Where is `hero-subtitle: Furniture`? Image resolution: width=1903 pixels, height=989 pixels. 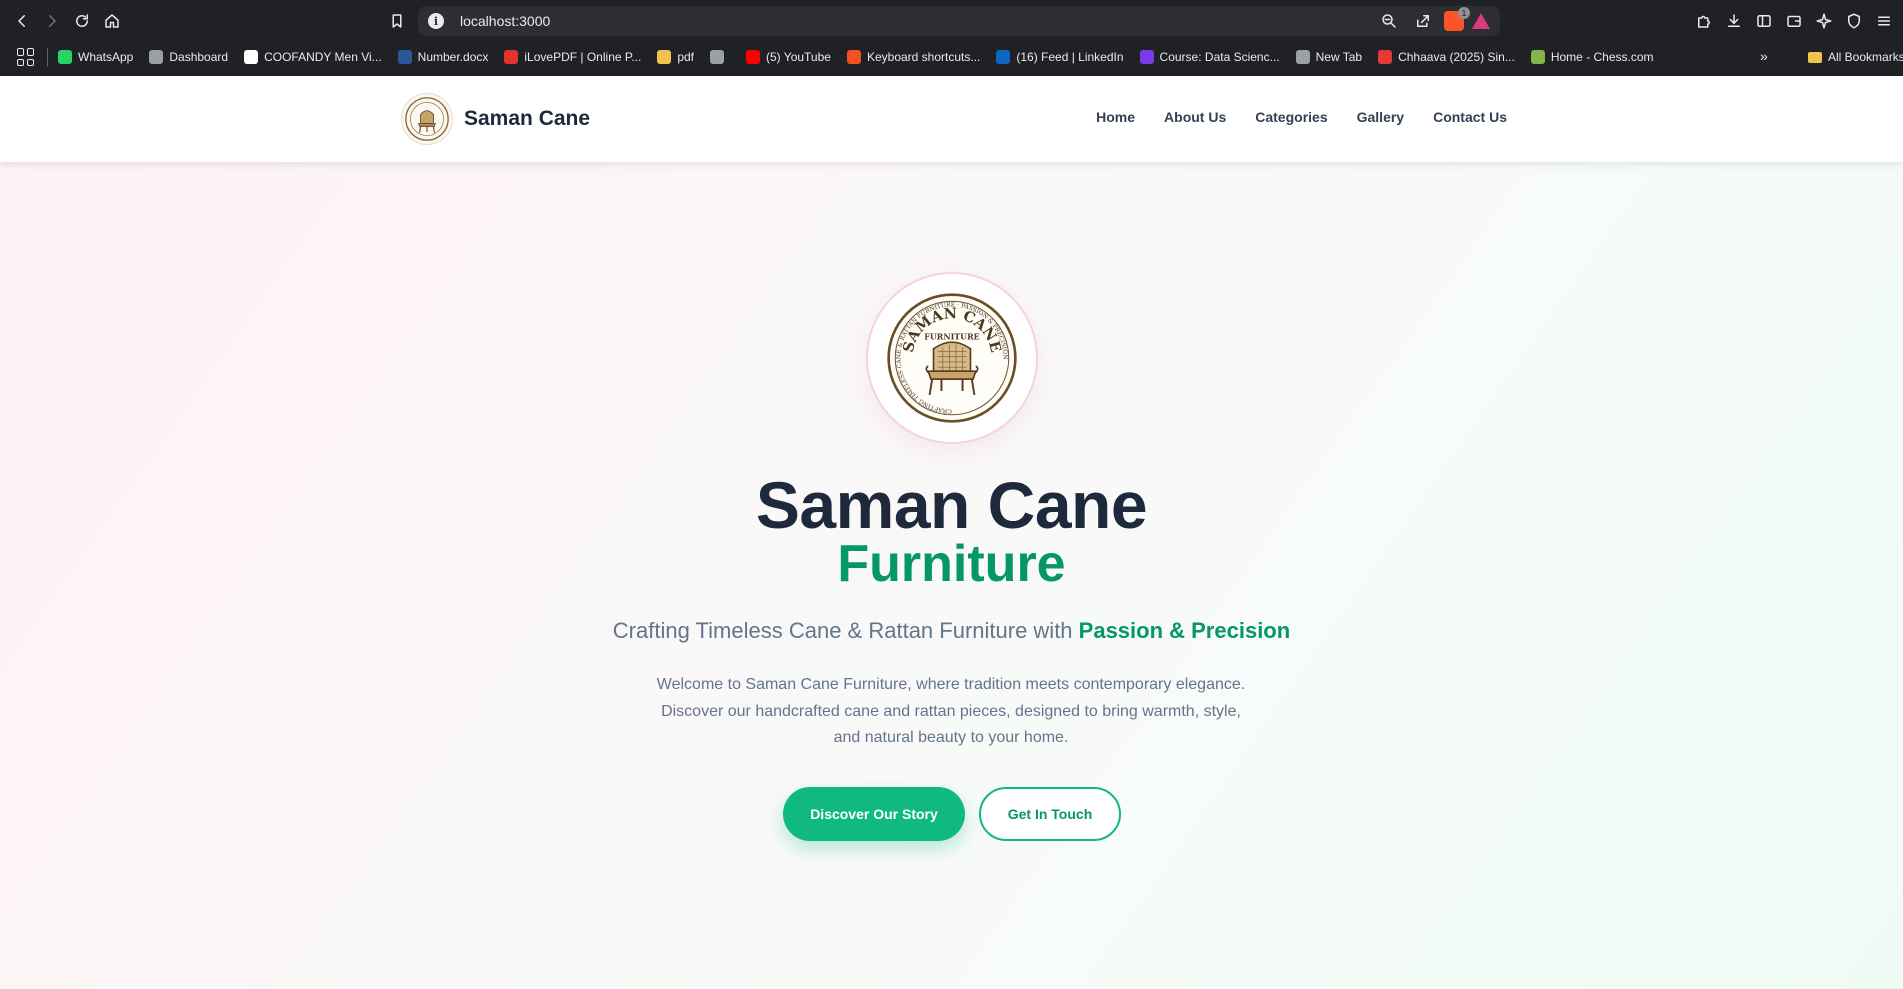 hero-subtitle: Furniture is located at coordinates (951, 564).